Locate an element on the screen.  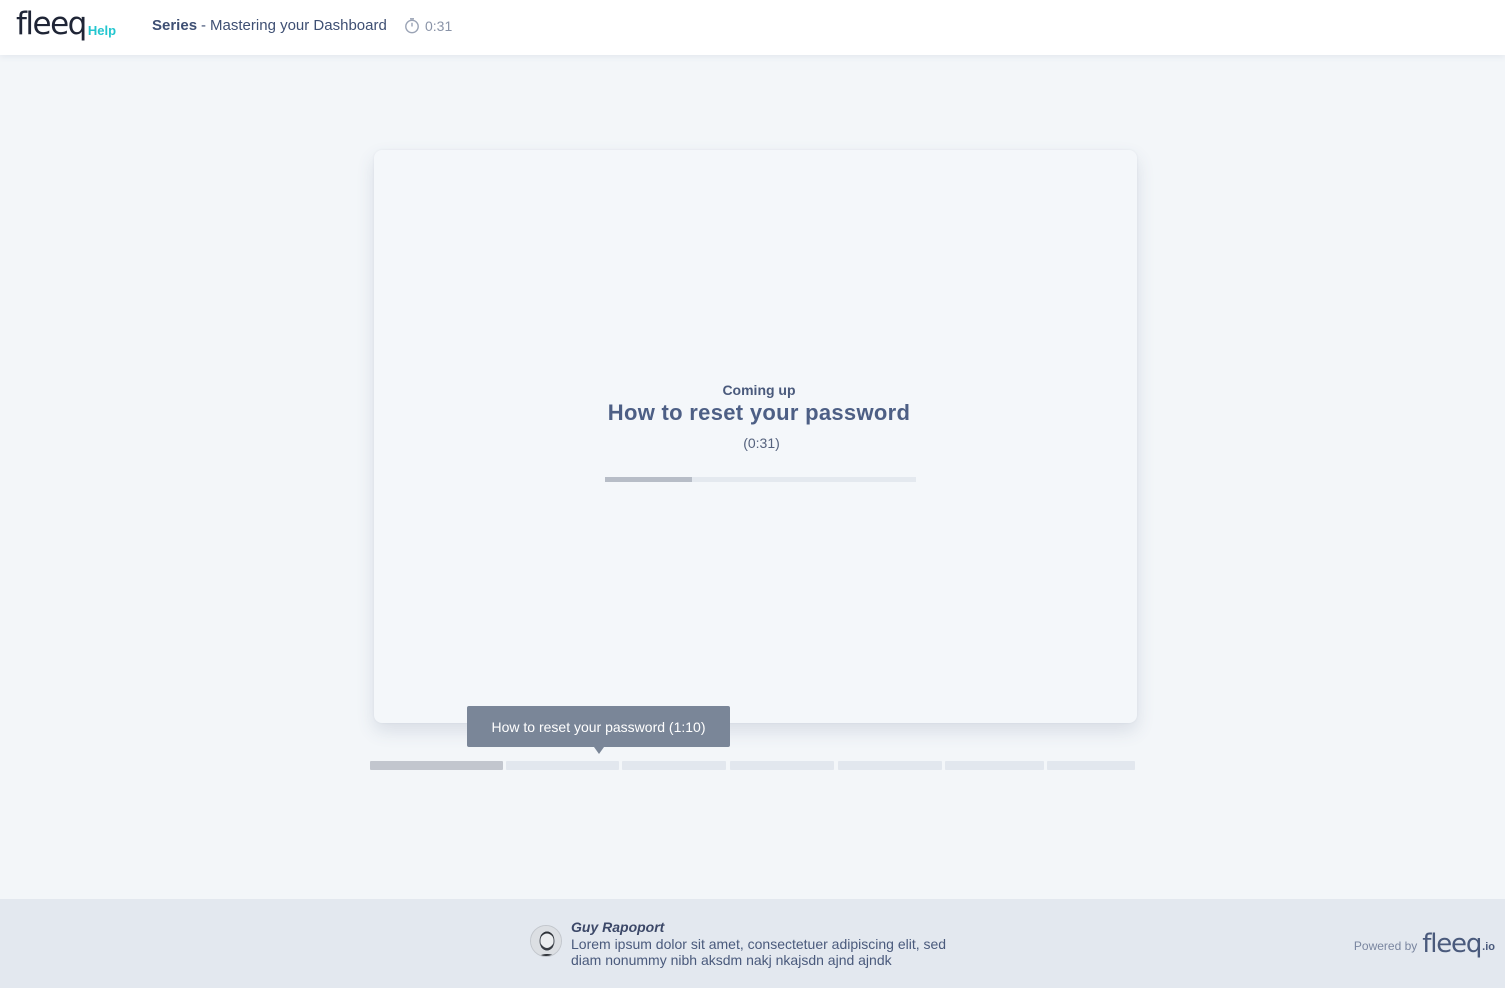
avatar-portrait-icon is located at coordinates (546, 941).